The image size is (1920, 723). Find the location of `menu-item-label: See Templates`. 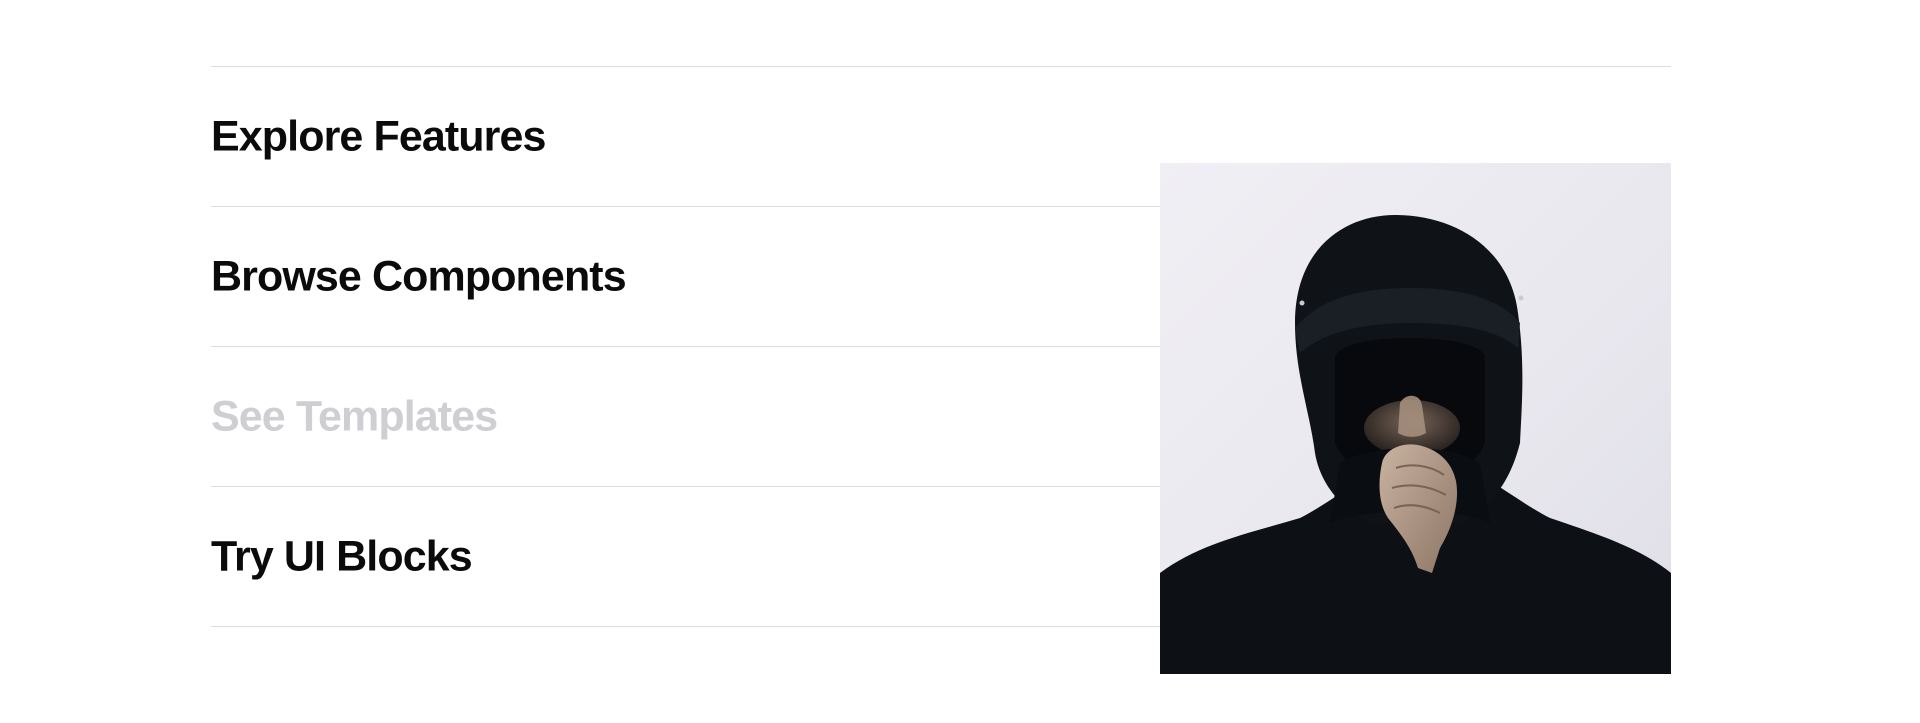

menu-item-label: See Templates is located at coordinates (354, 416).